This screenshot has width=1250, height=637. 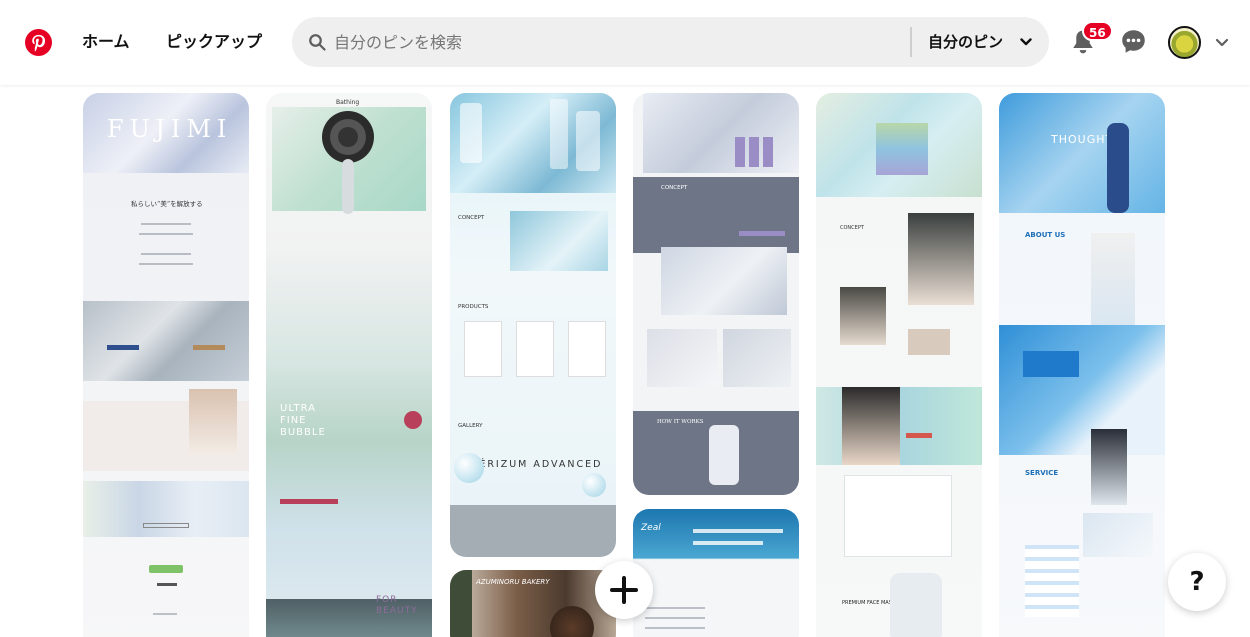 What do you see at coordinates (1082, 365) in the screenshot?
I see `pin-card: THOUGHT ABOUT US SERVICE` at bounding box center [1082, 365].